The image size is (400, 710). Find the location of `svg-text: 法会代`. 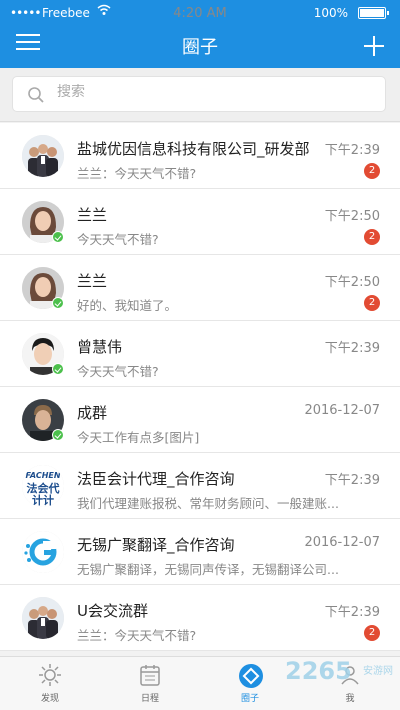

svg-text: 法会代 is located at coordinates (43, 488).